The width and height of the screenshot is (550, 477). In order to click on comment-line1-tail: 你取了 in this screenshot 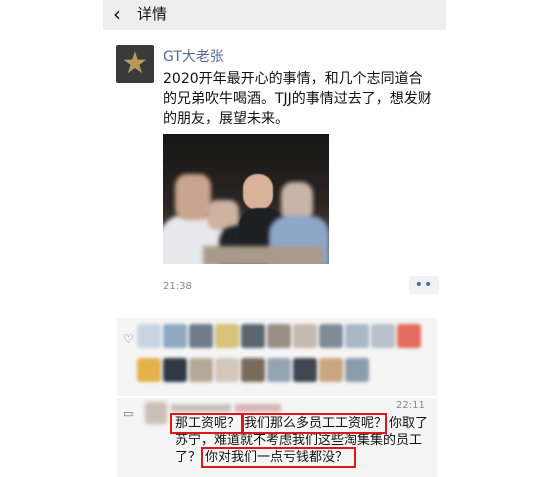, I will do `click(409, 423)`.